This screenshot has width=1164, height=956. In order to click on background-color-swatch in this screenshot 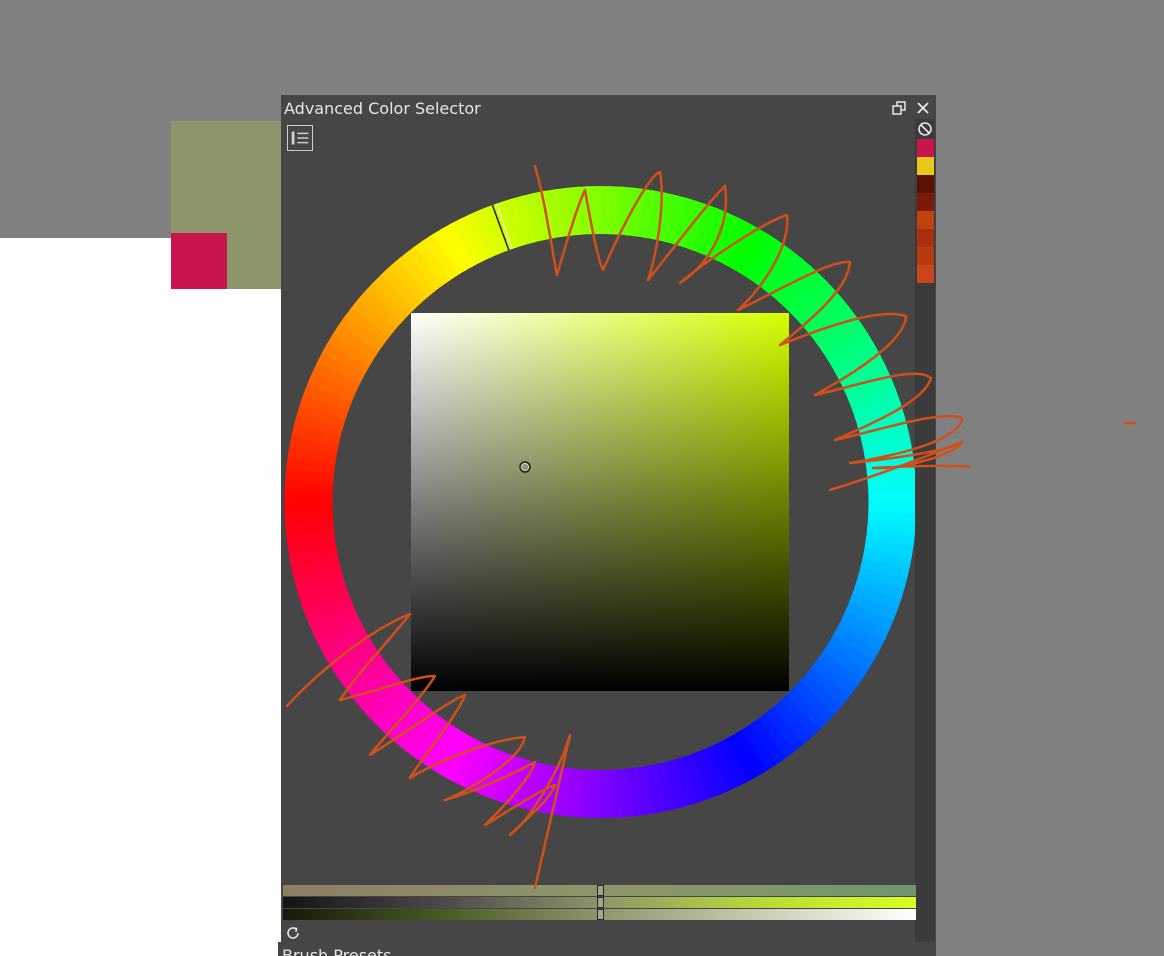, I will do `click(199, 261)`.